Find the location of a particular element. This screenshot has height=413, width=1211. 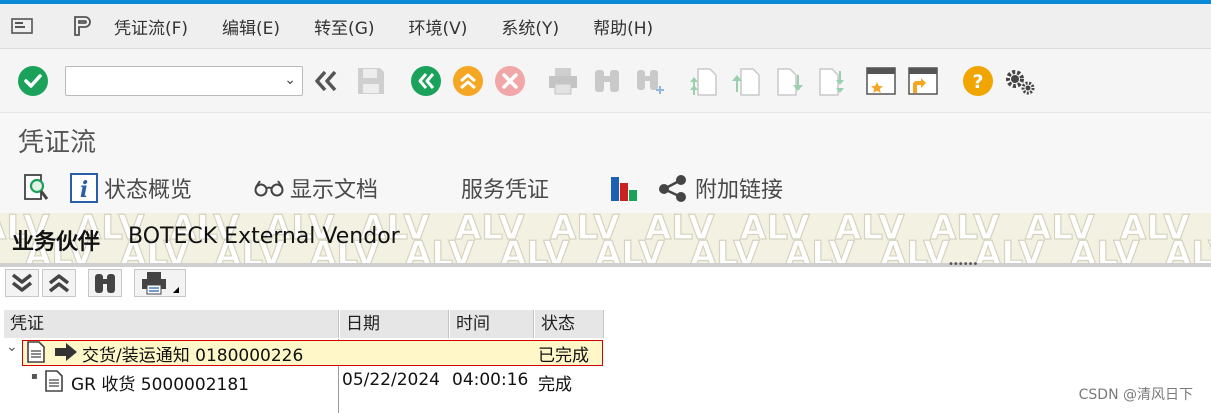

menu-environment: 环境(V) is located at coordinates (438, 26).